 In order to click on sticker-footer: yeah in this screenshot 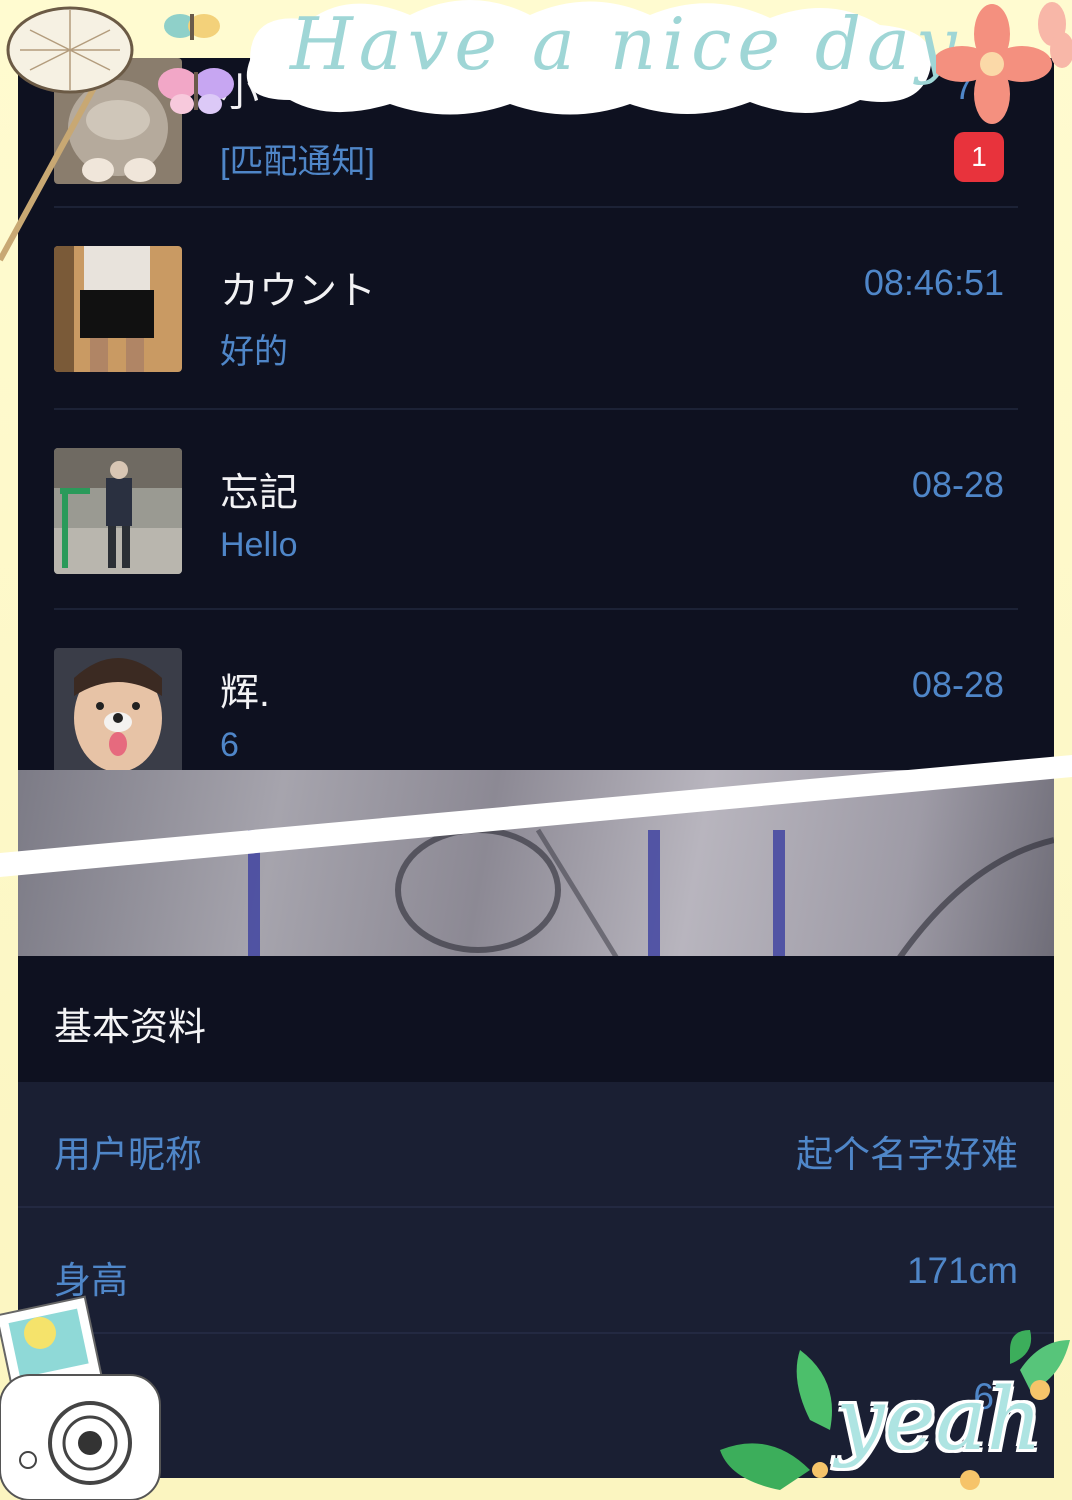, I will do `click(939, 1420)`.